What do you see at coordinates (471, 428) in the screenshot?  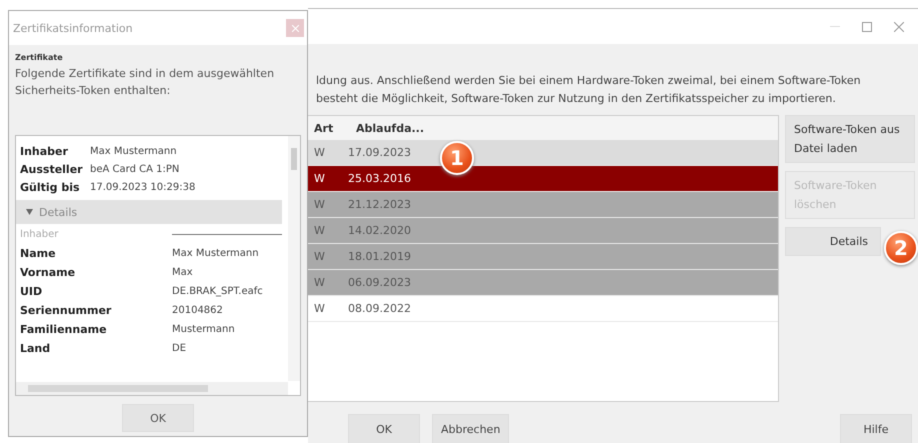 I see `dialog-button: Abbrechen` at bounding box center [471, 428].